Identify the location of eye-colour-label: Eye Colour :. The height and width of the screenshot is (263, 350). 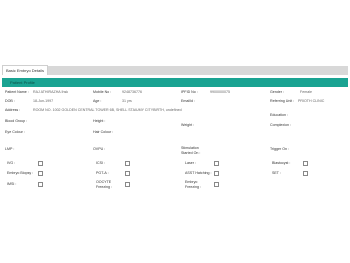
(15, 132).